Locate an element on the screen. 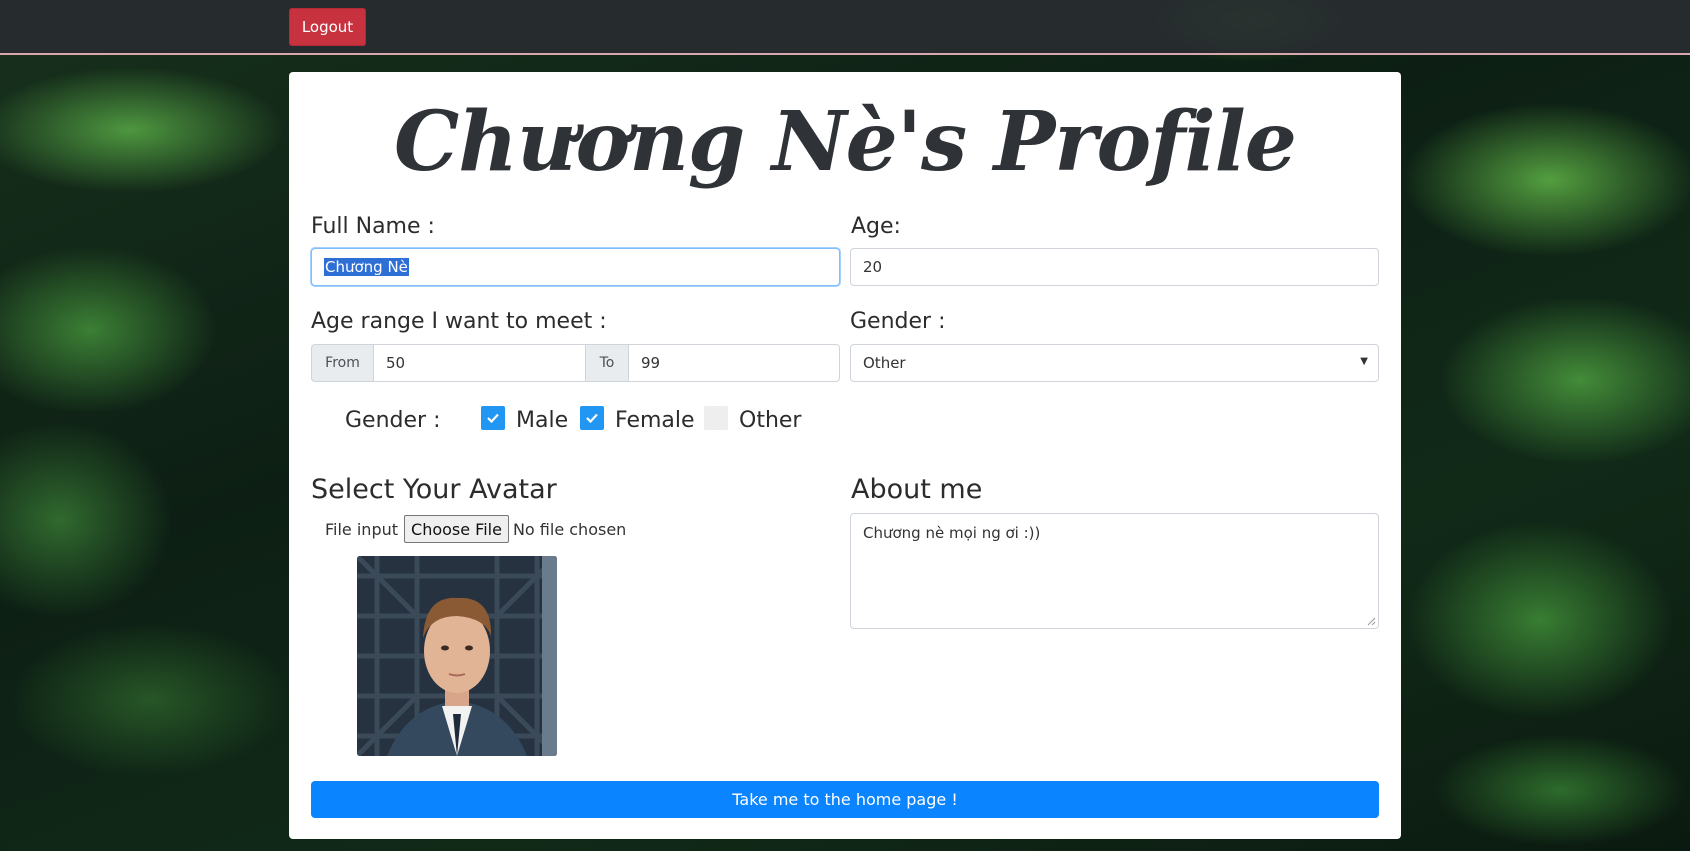 The width and height of the screenshot is (1690, 851). other-checkbox is located at coordinates (716, 418).